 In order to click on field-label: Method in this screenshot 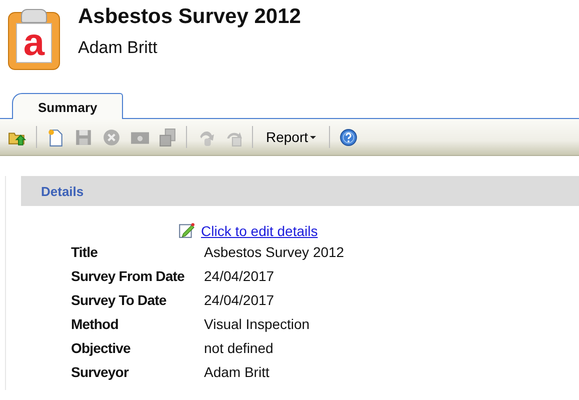, I will do `click(95, 324)`.